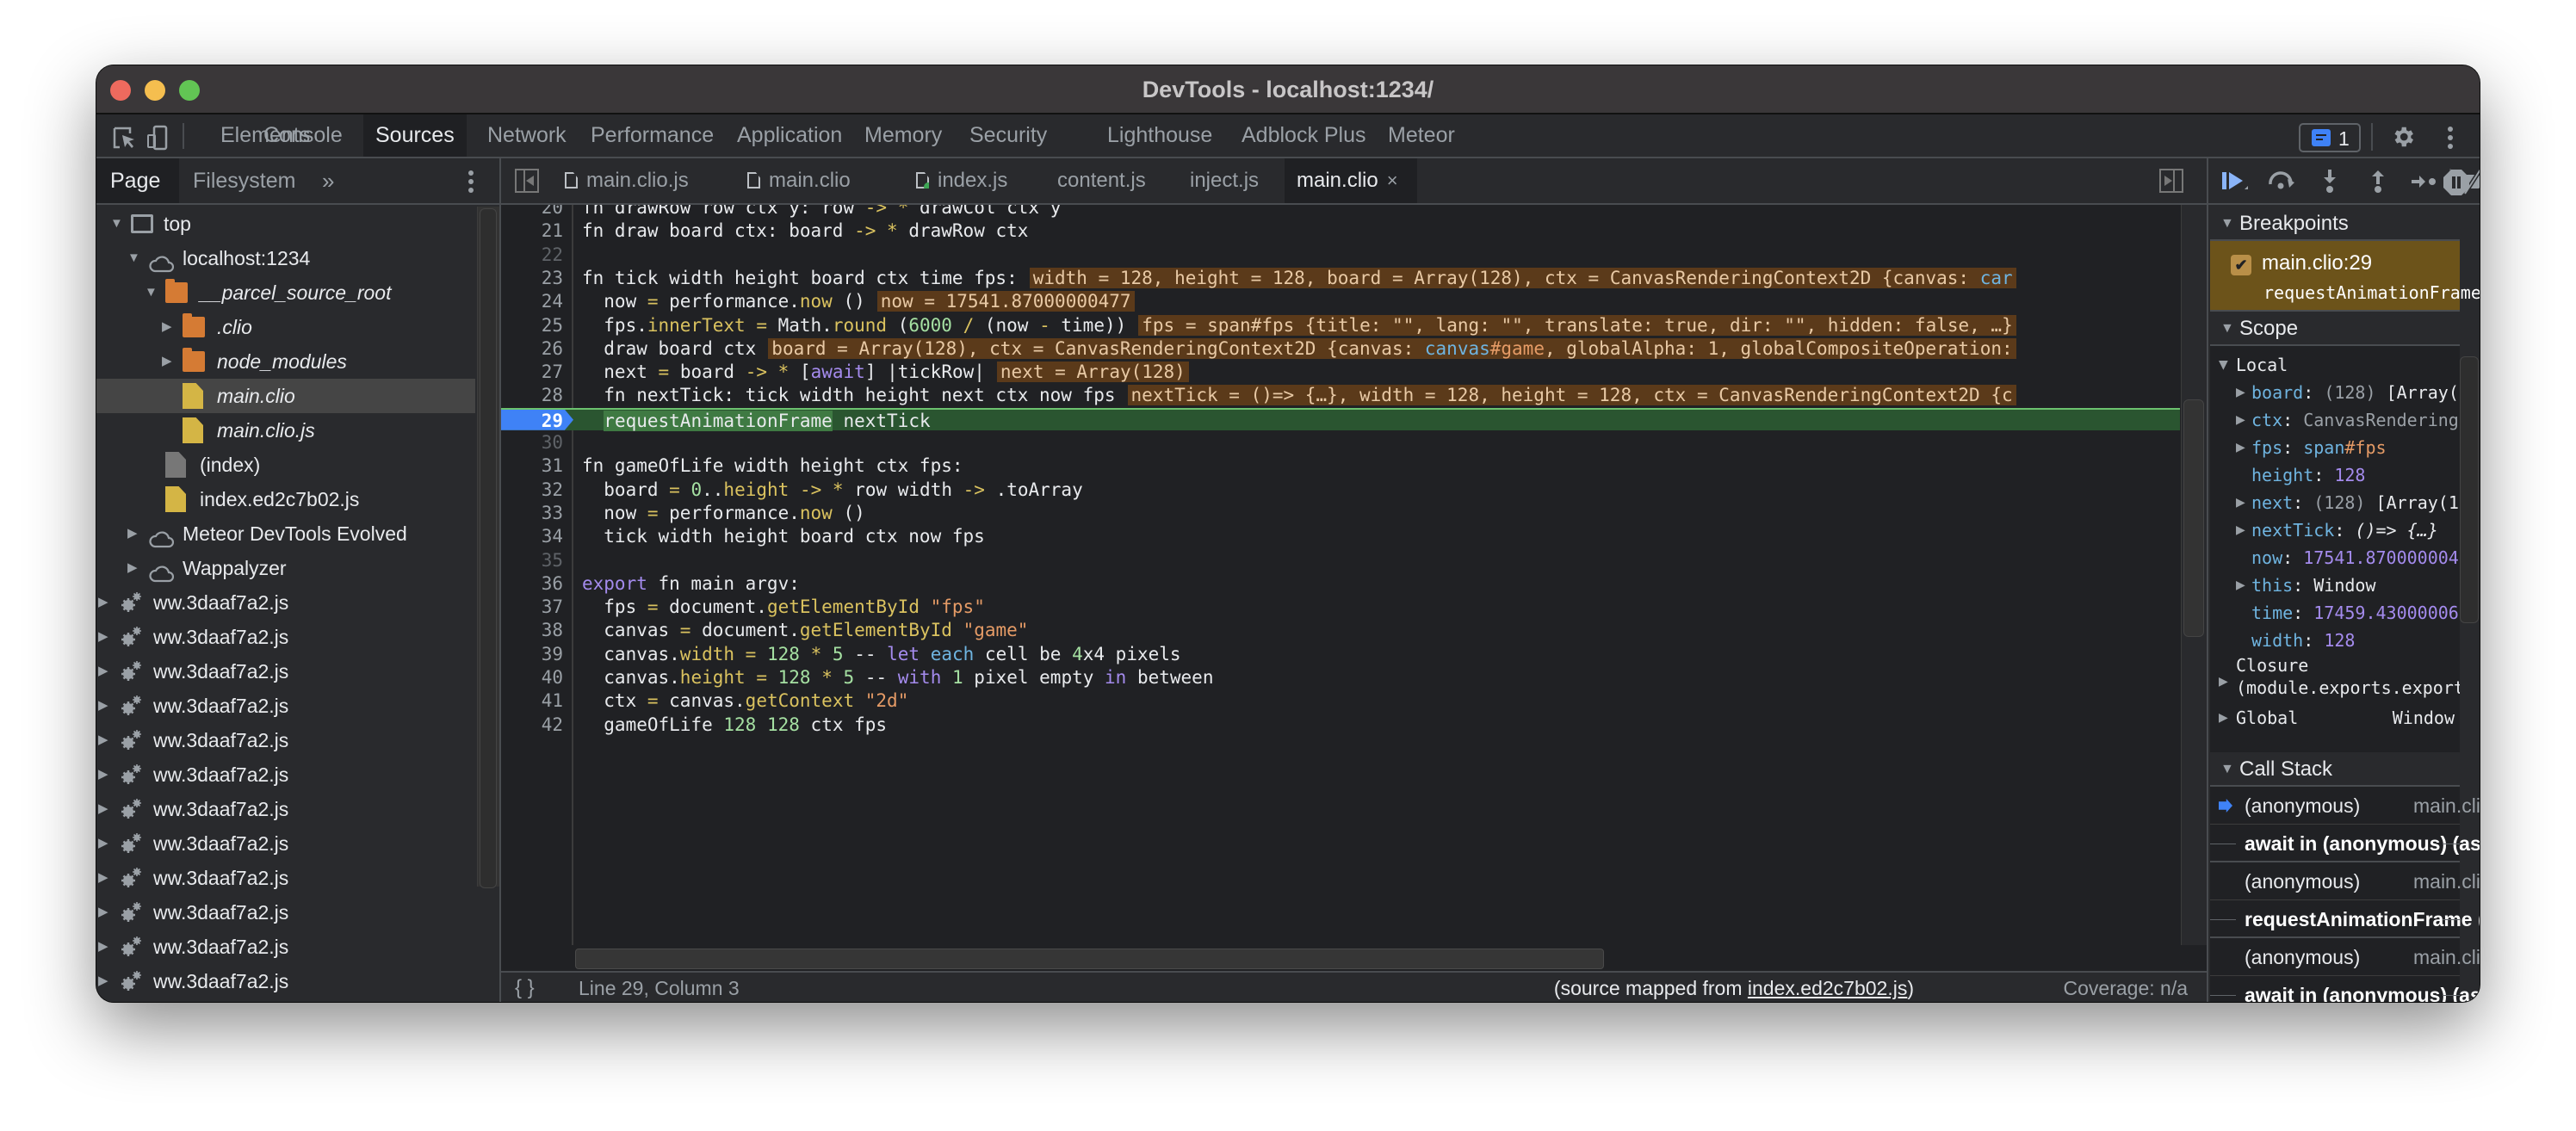 This screenshot has width=2576, height=1131. Describe the element at coordinates (532, 677) in the screenshot. I see `line-number: 40` at that location.